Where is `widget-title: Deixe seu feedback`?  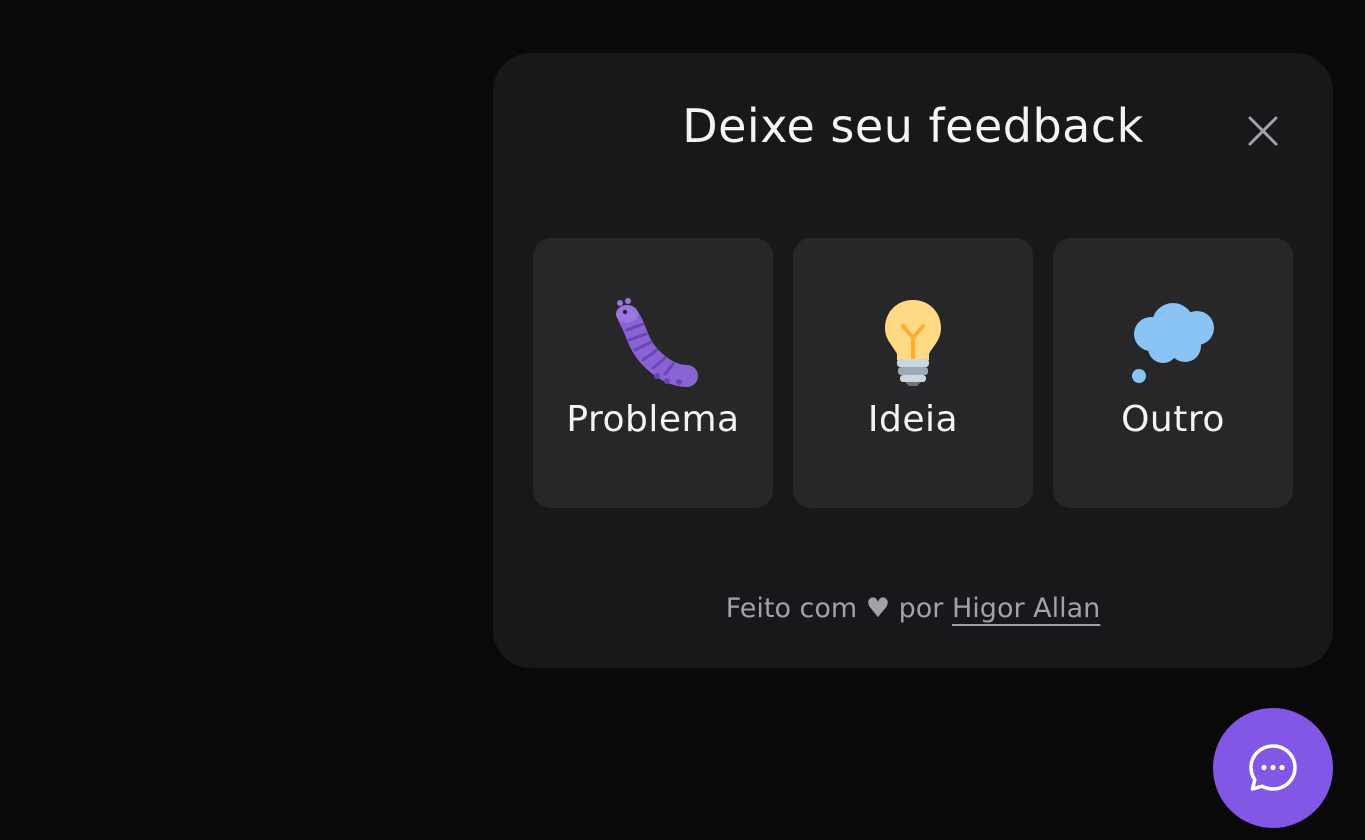
widget-title: Deixe seu feedback is located at coordinates (913, 126).